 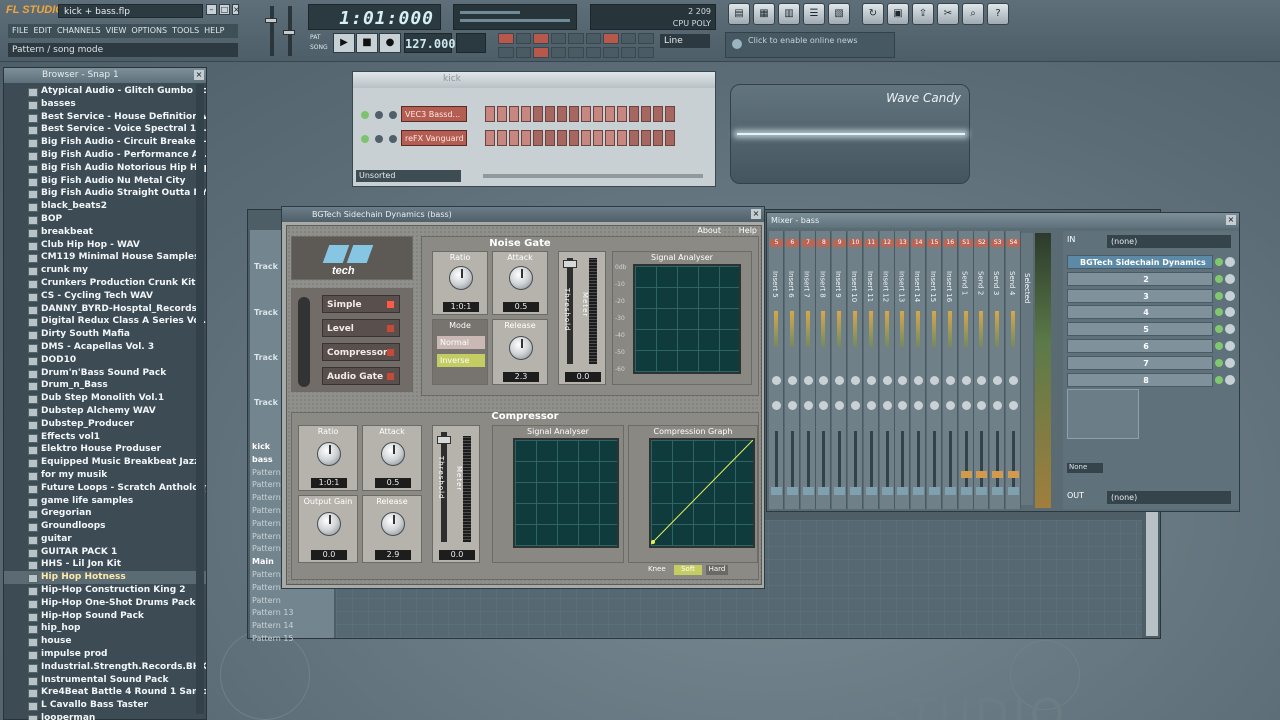 I want to click on fx-slot: 5, so click(x=1140, y=329).